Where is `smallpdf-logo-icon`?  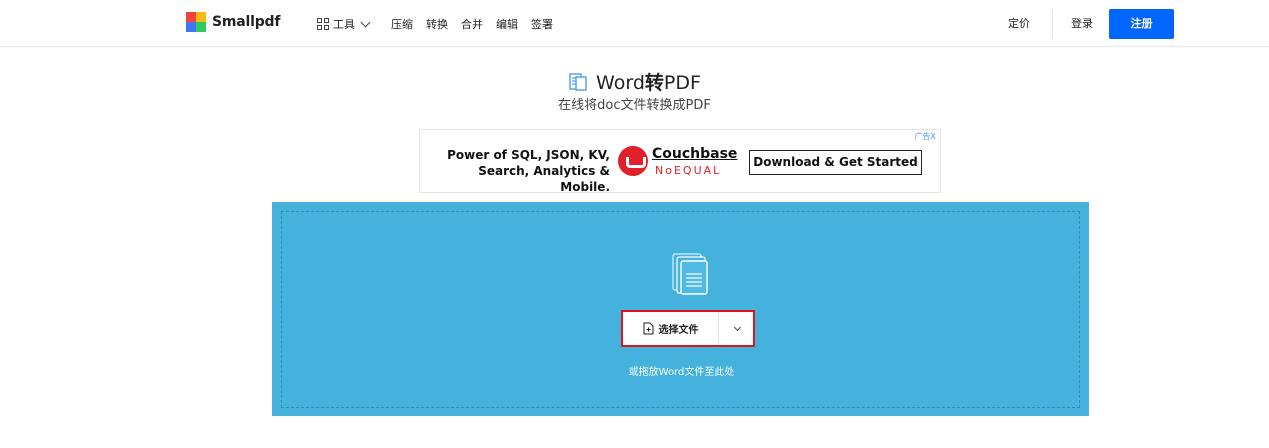 smallpdf-logo-icon is located at coordinates (196, 22).